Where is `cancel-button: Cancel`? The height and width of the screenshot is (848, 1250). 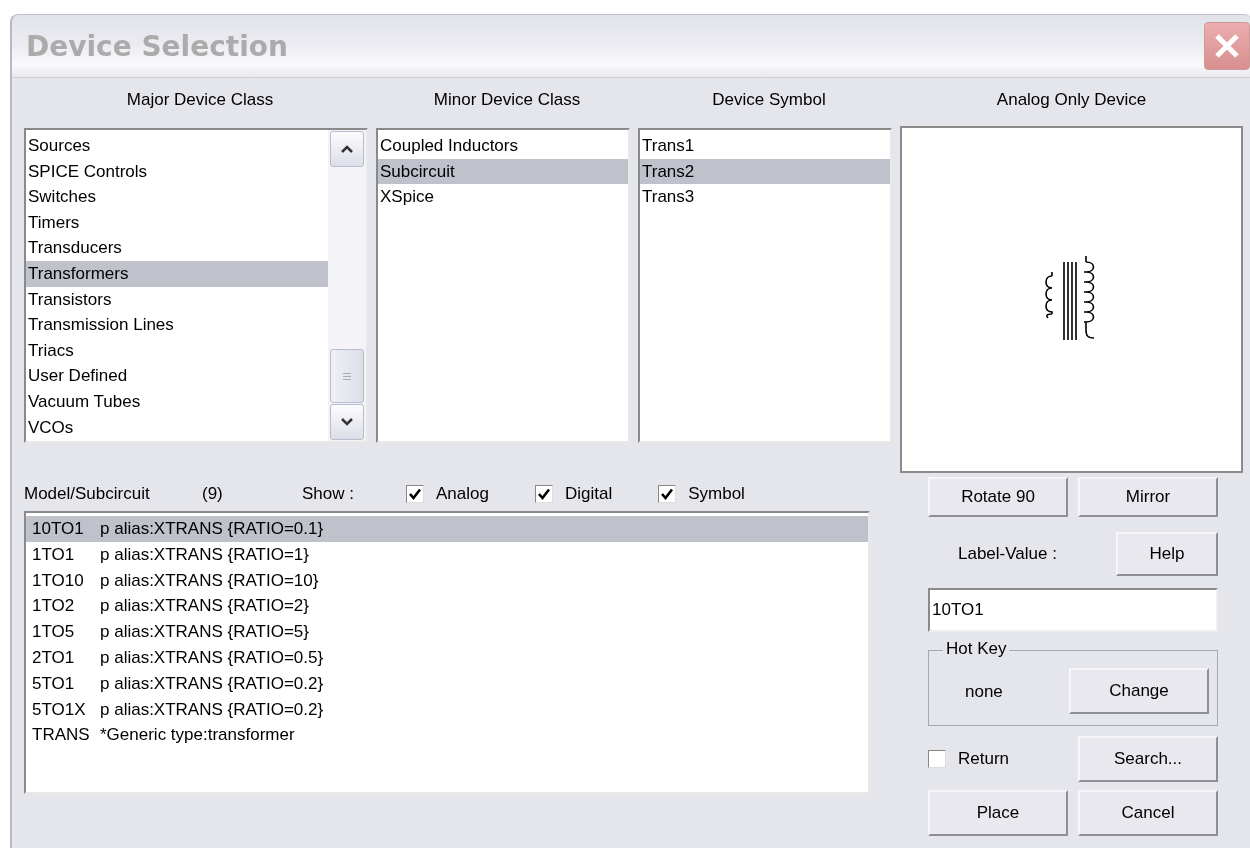
cancel-button: Cancel is located at coordinates (1148, 813).